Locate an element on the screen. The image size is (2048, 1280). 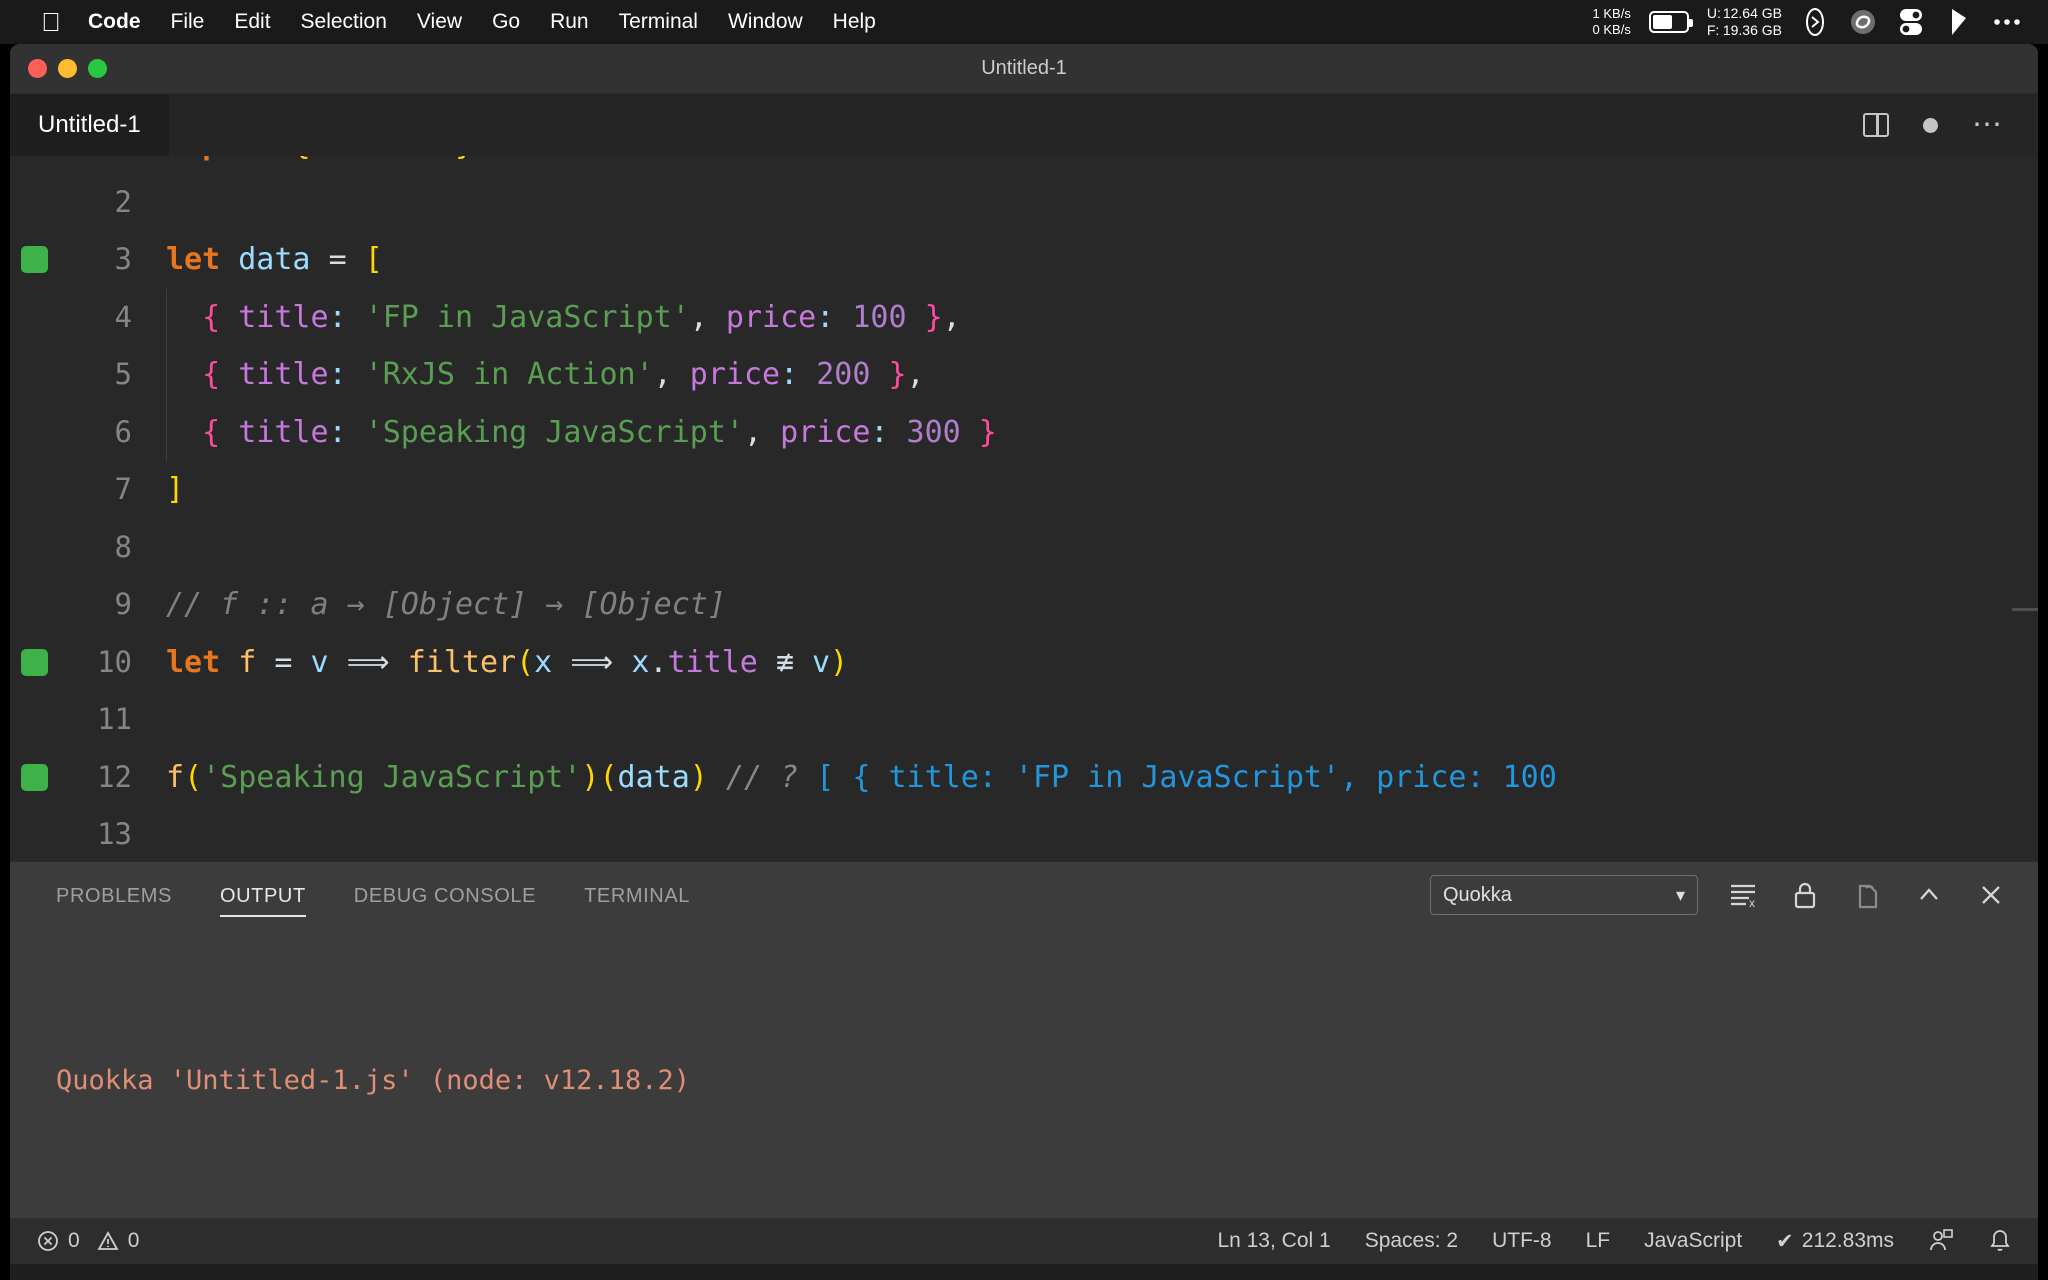
code-token: ( is located at coordinates (193, 777).